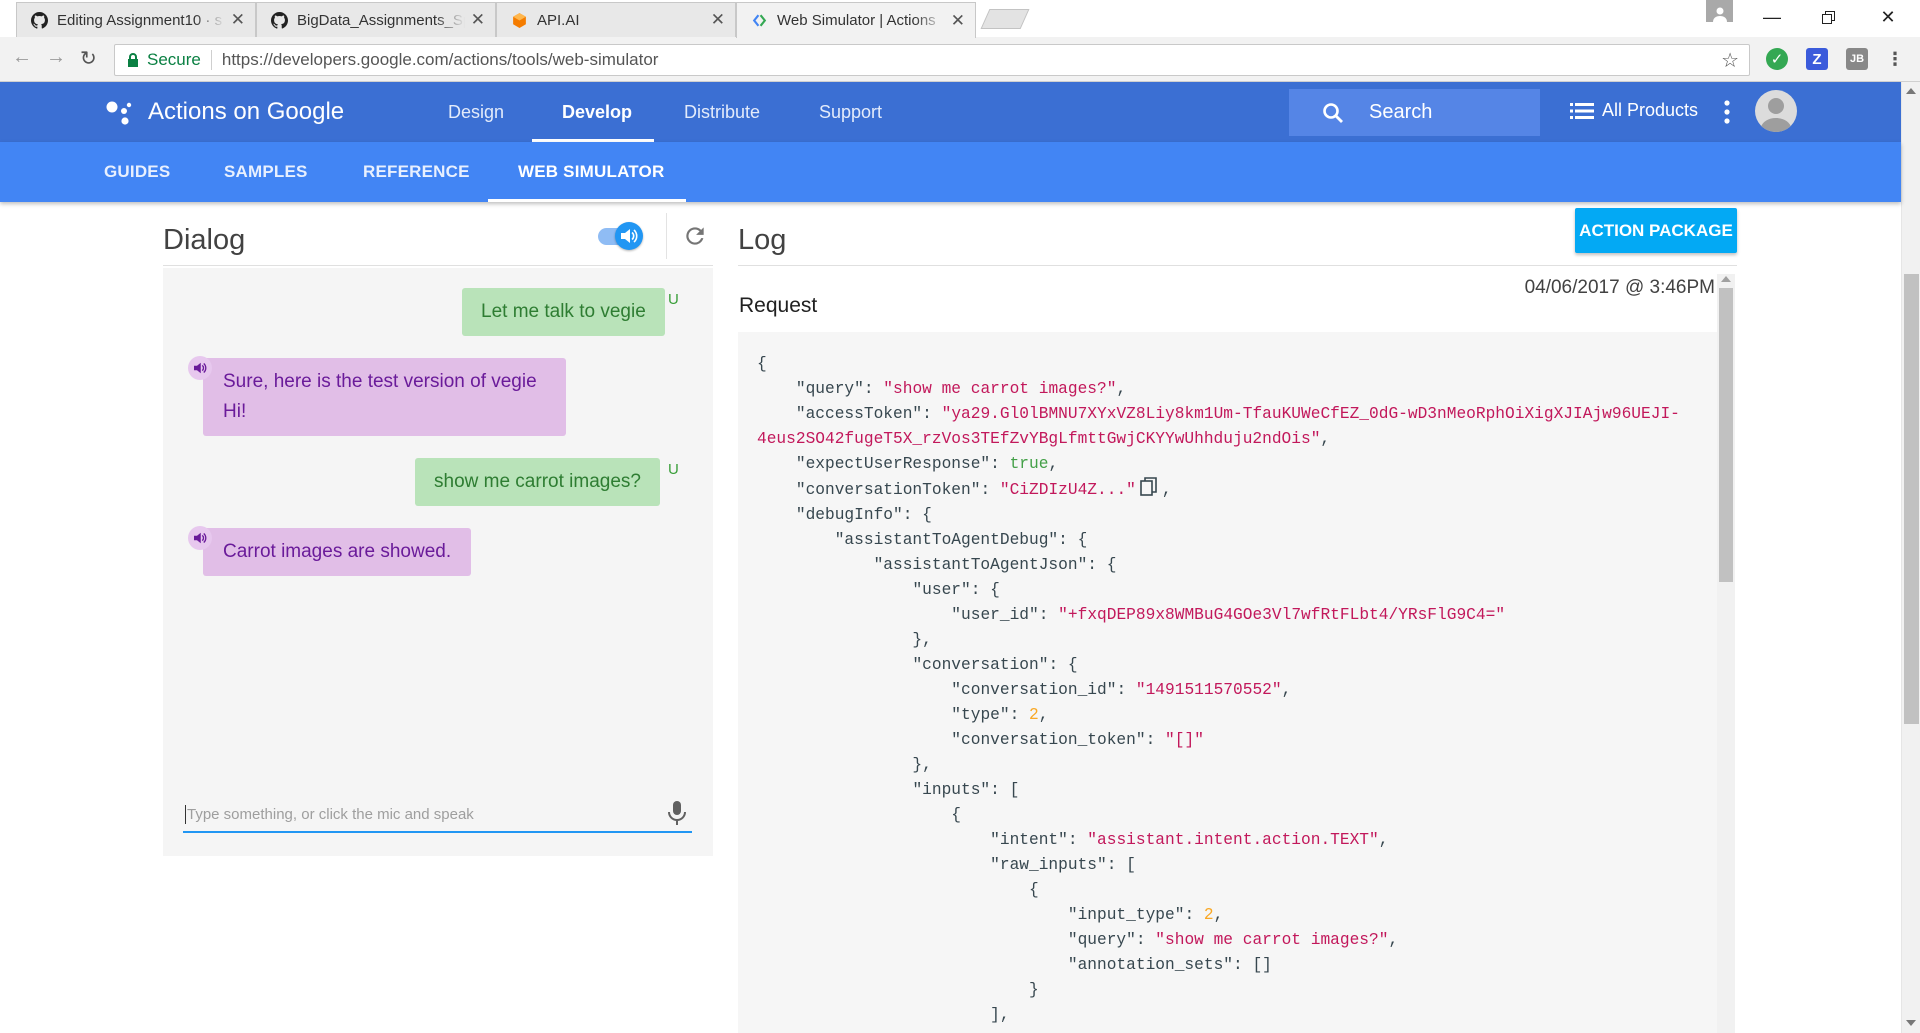  What do you see at coordinates (1911, 1023) in the screenshot?
I see `scroll-down-icon` at bounding box center [1911, 1023].